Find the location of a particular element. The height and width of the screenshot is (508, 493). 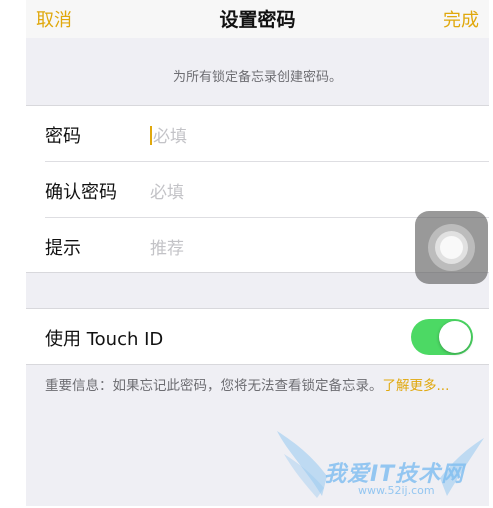

done-button: 完成 is located at coordinates (461, 19).